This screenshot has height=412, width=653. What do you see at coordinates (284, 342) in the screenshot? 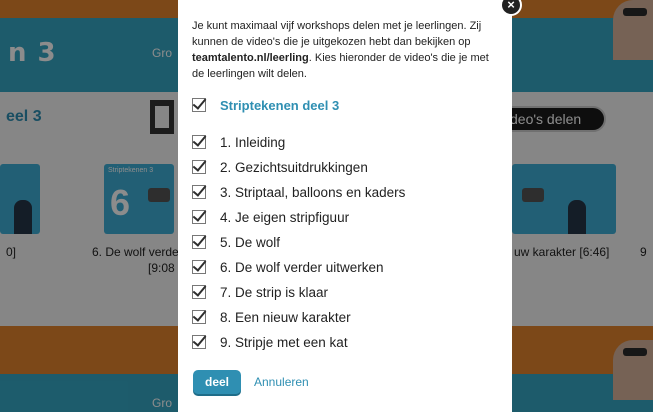
I see `video-label: 9. Stripje met een kat` at bounding box center [284, 342].